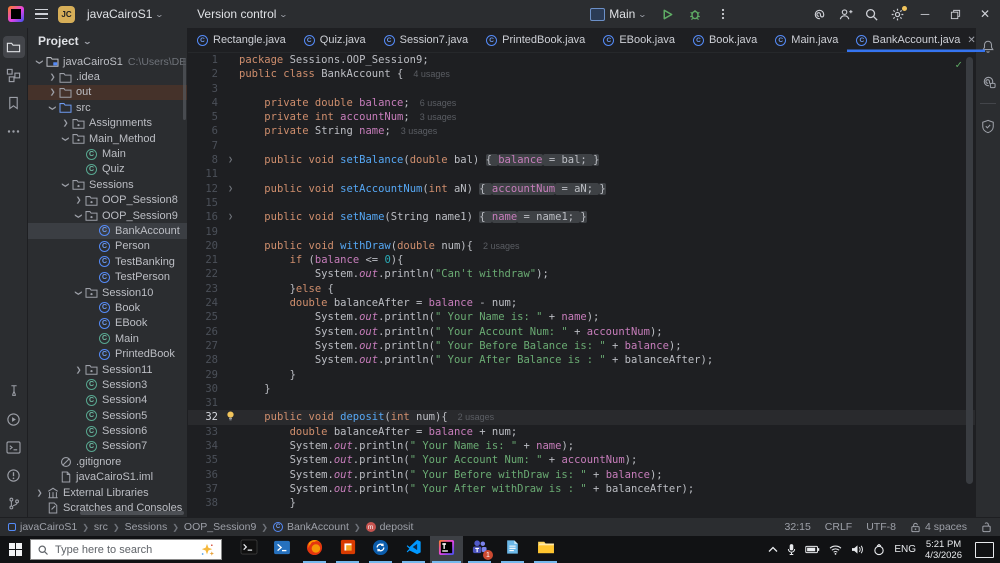 This screenshot has width=1000, height=563. Describe the element at coordinates (205, 74) in the screenshot. I see `line-number: 2` at that location.